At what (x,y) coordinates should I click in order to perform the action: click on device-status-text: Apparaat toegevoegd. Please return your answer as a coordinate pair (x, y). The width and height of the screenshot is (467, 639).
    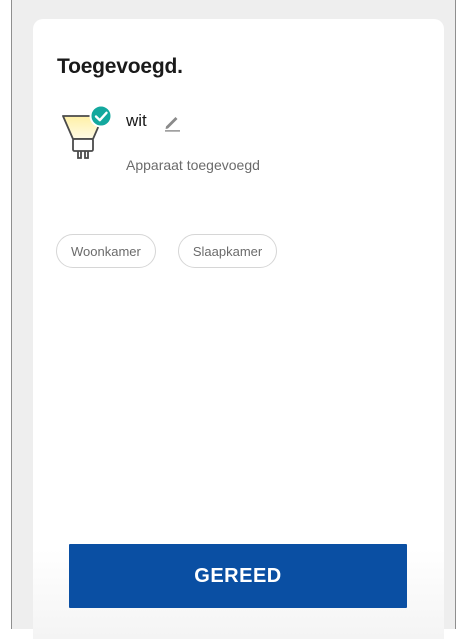
    Looking at the image, I should click on (193, 165).